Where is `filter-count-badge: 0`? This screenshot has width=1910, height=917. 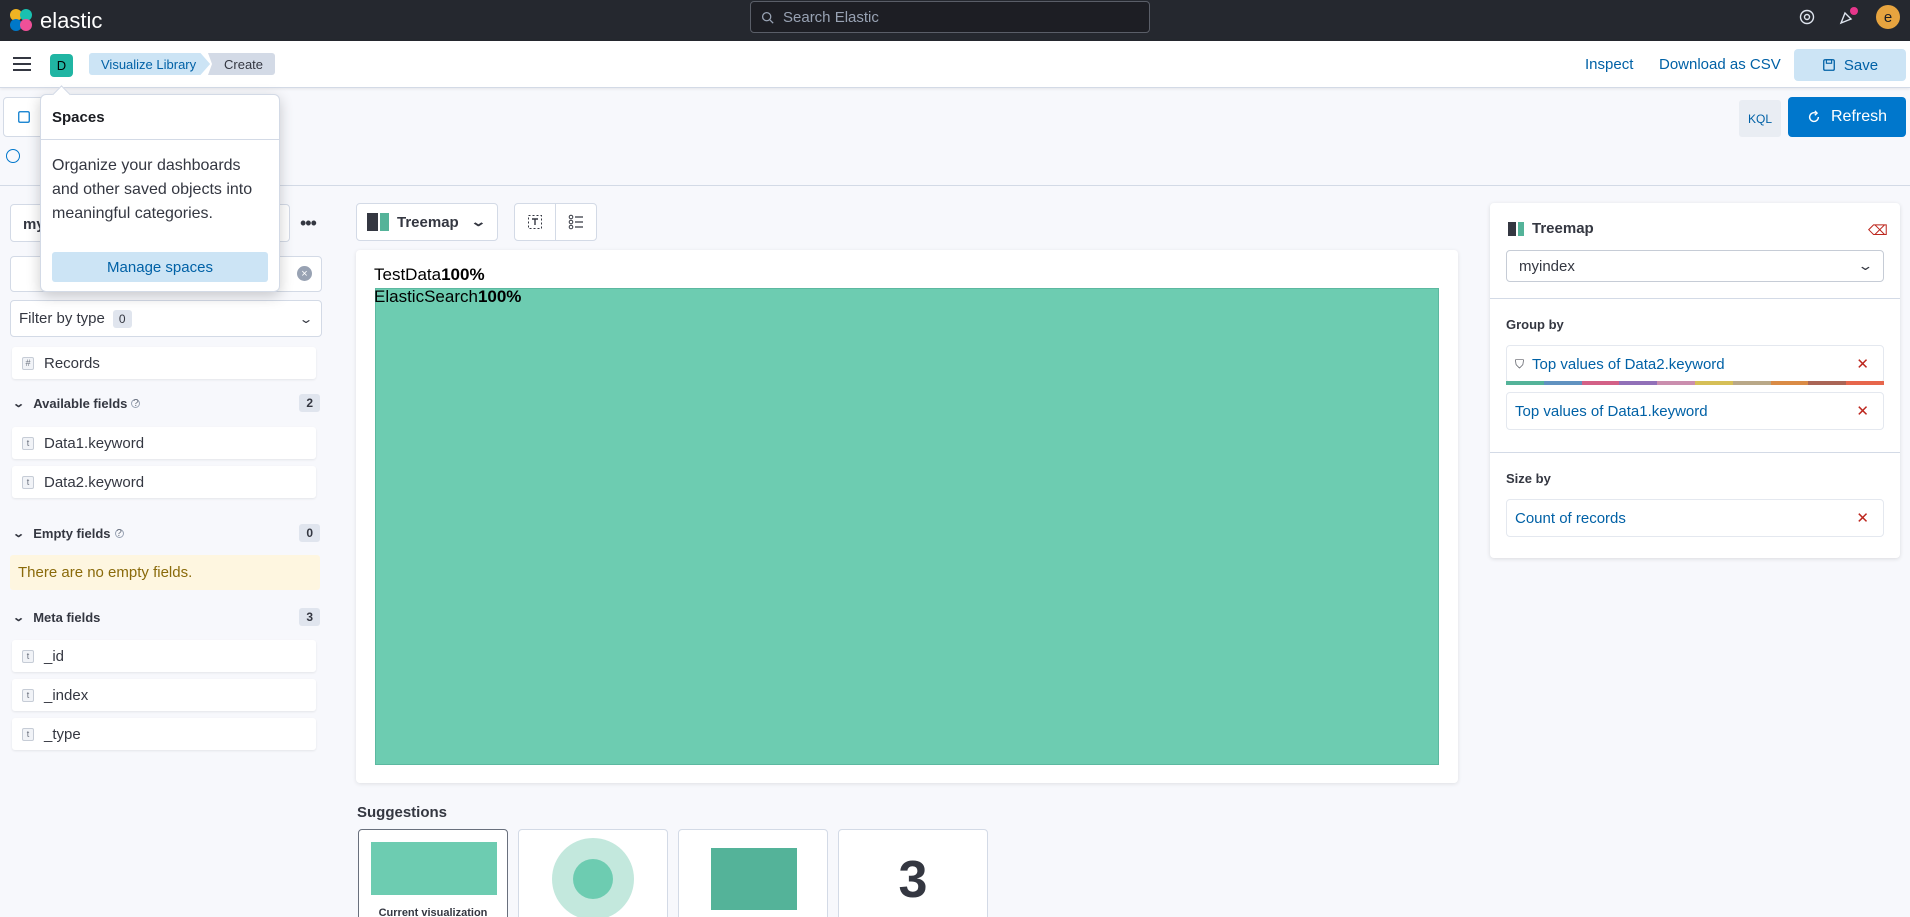
filter-count-badge: 0 is located at coordinates (122, 318).